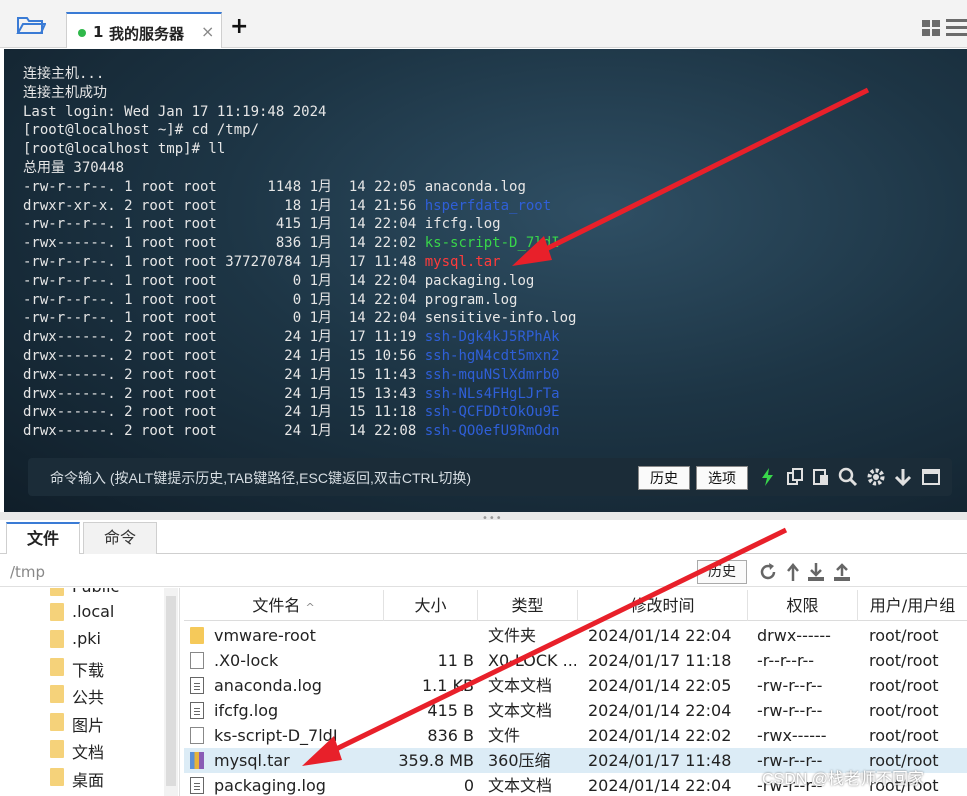 The height and width of the screenshot is (796, 967). I want to click on cell-name: packaging.log, so click(270, 785).